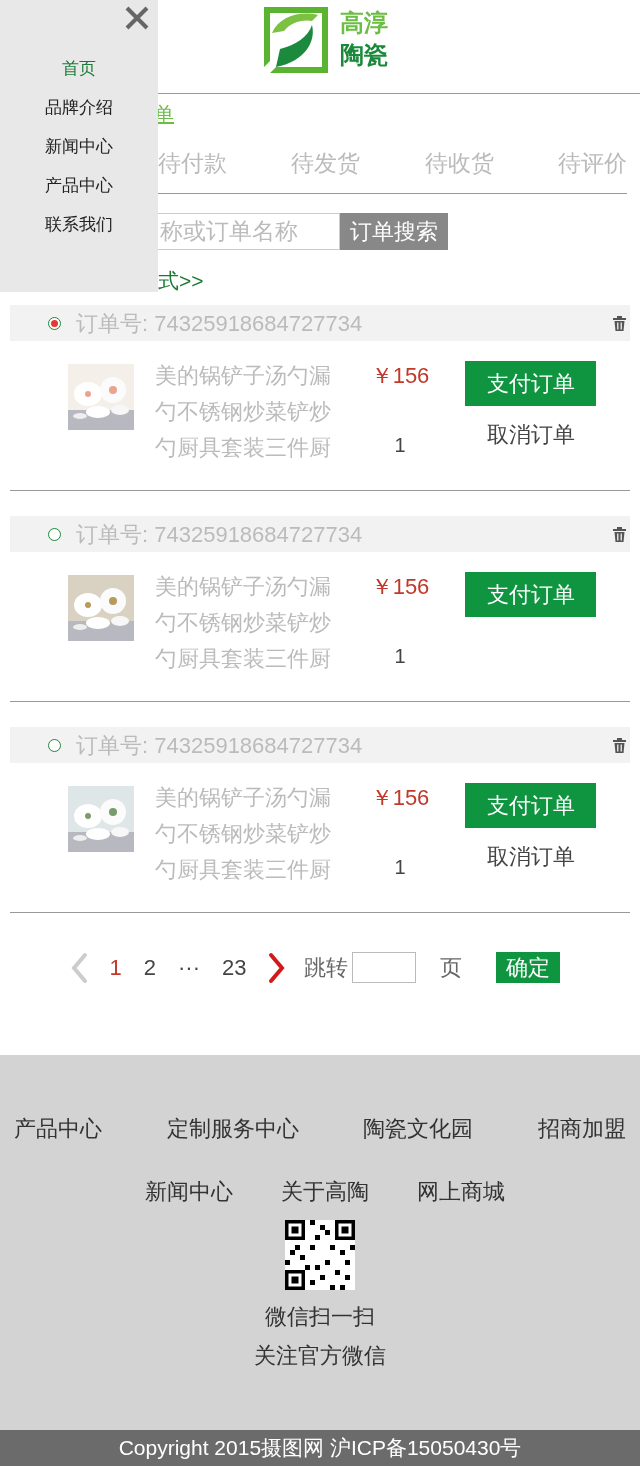  Describe the element at coordinates (320, 1317) in the screenshot. I see `qr-caption: 微信扫一扫` at that location.